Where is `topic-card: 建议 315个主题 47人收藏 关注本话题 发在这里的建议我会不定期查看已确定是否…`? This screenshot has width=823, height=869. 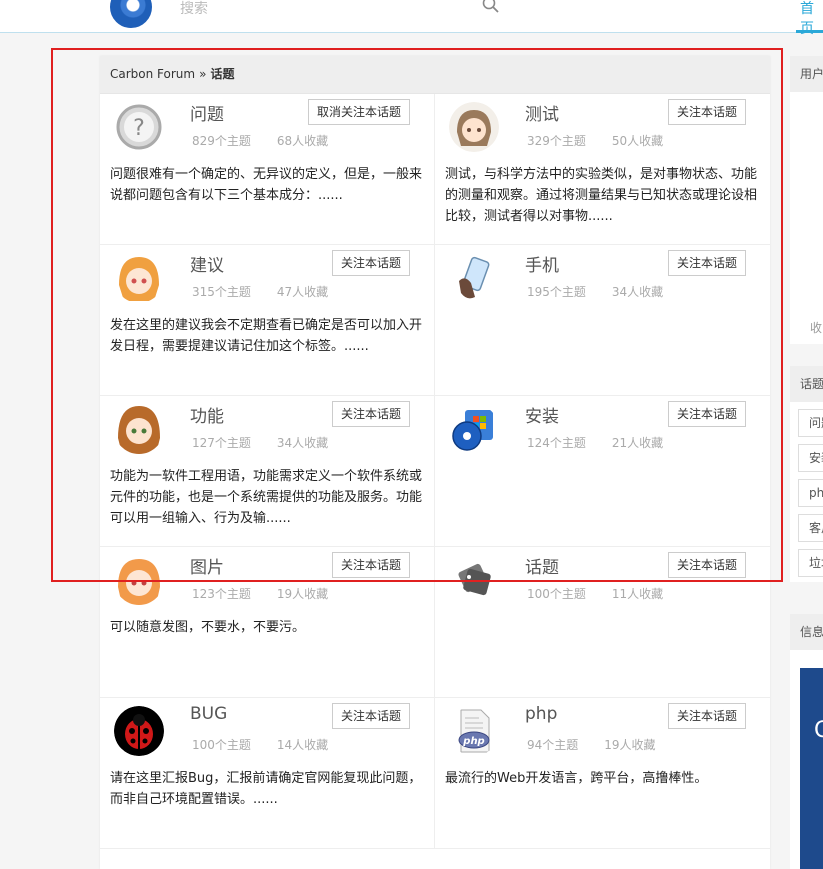 topic-card: 建议 315个主题 47人收藏 关注本话题 发在这里的建议我会不定期查看已确定是否… is located at coordinates (267, 320).